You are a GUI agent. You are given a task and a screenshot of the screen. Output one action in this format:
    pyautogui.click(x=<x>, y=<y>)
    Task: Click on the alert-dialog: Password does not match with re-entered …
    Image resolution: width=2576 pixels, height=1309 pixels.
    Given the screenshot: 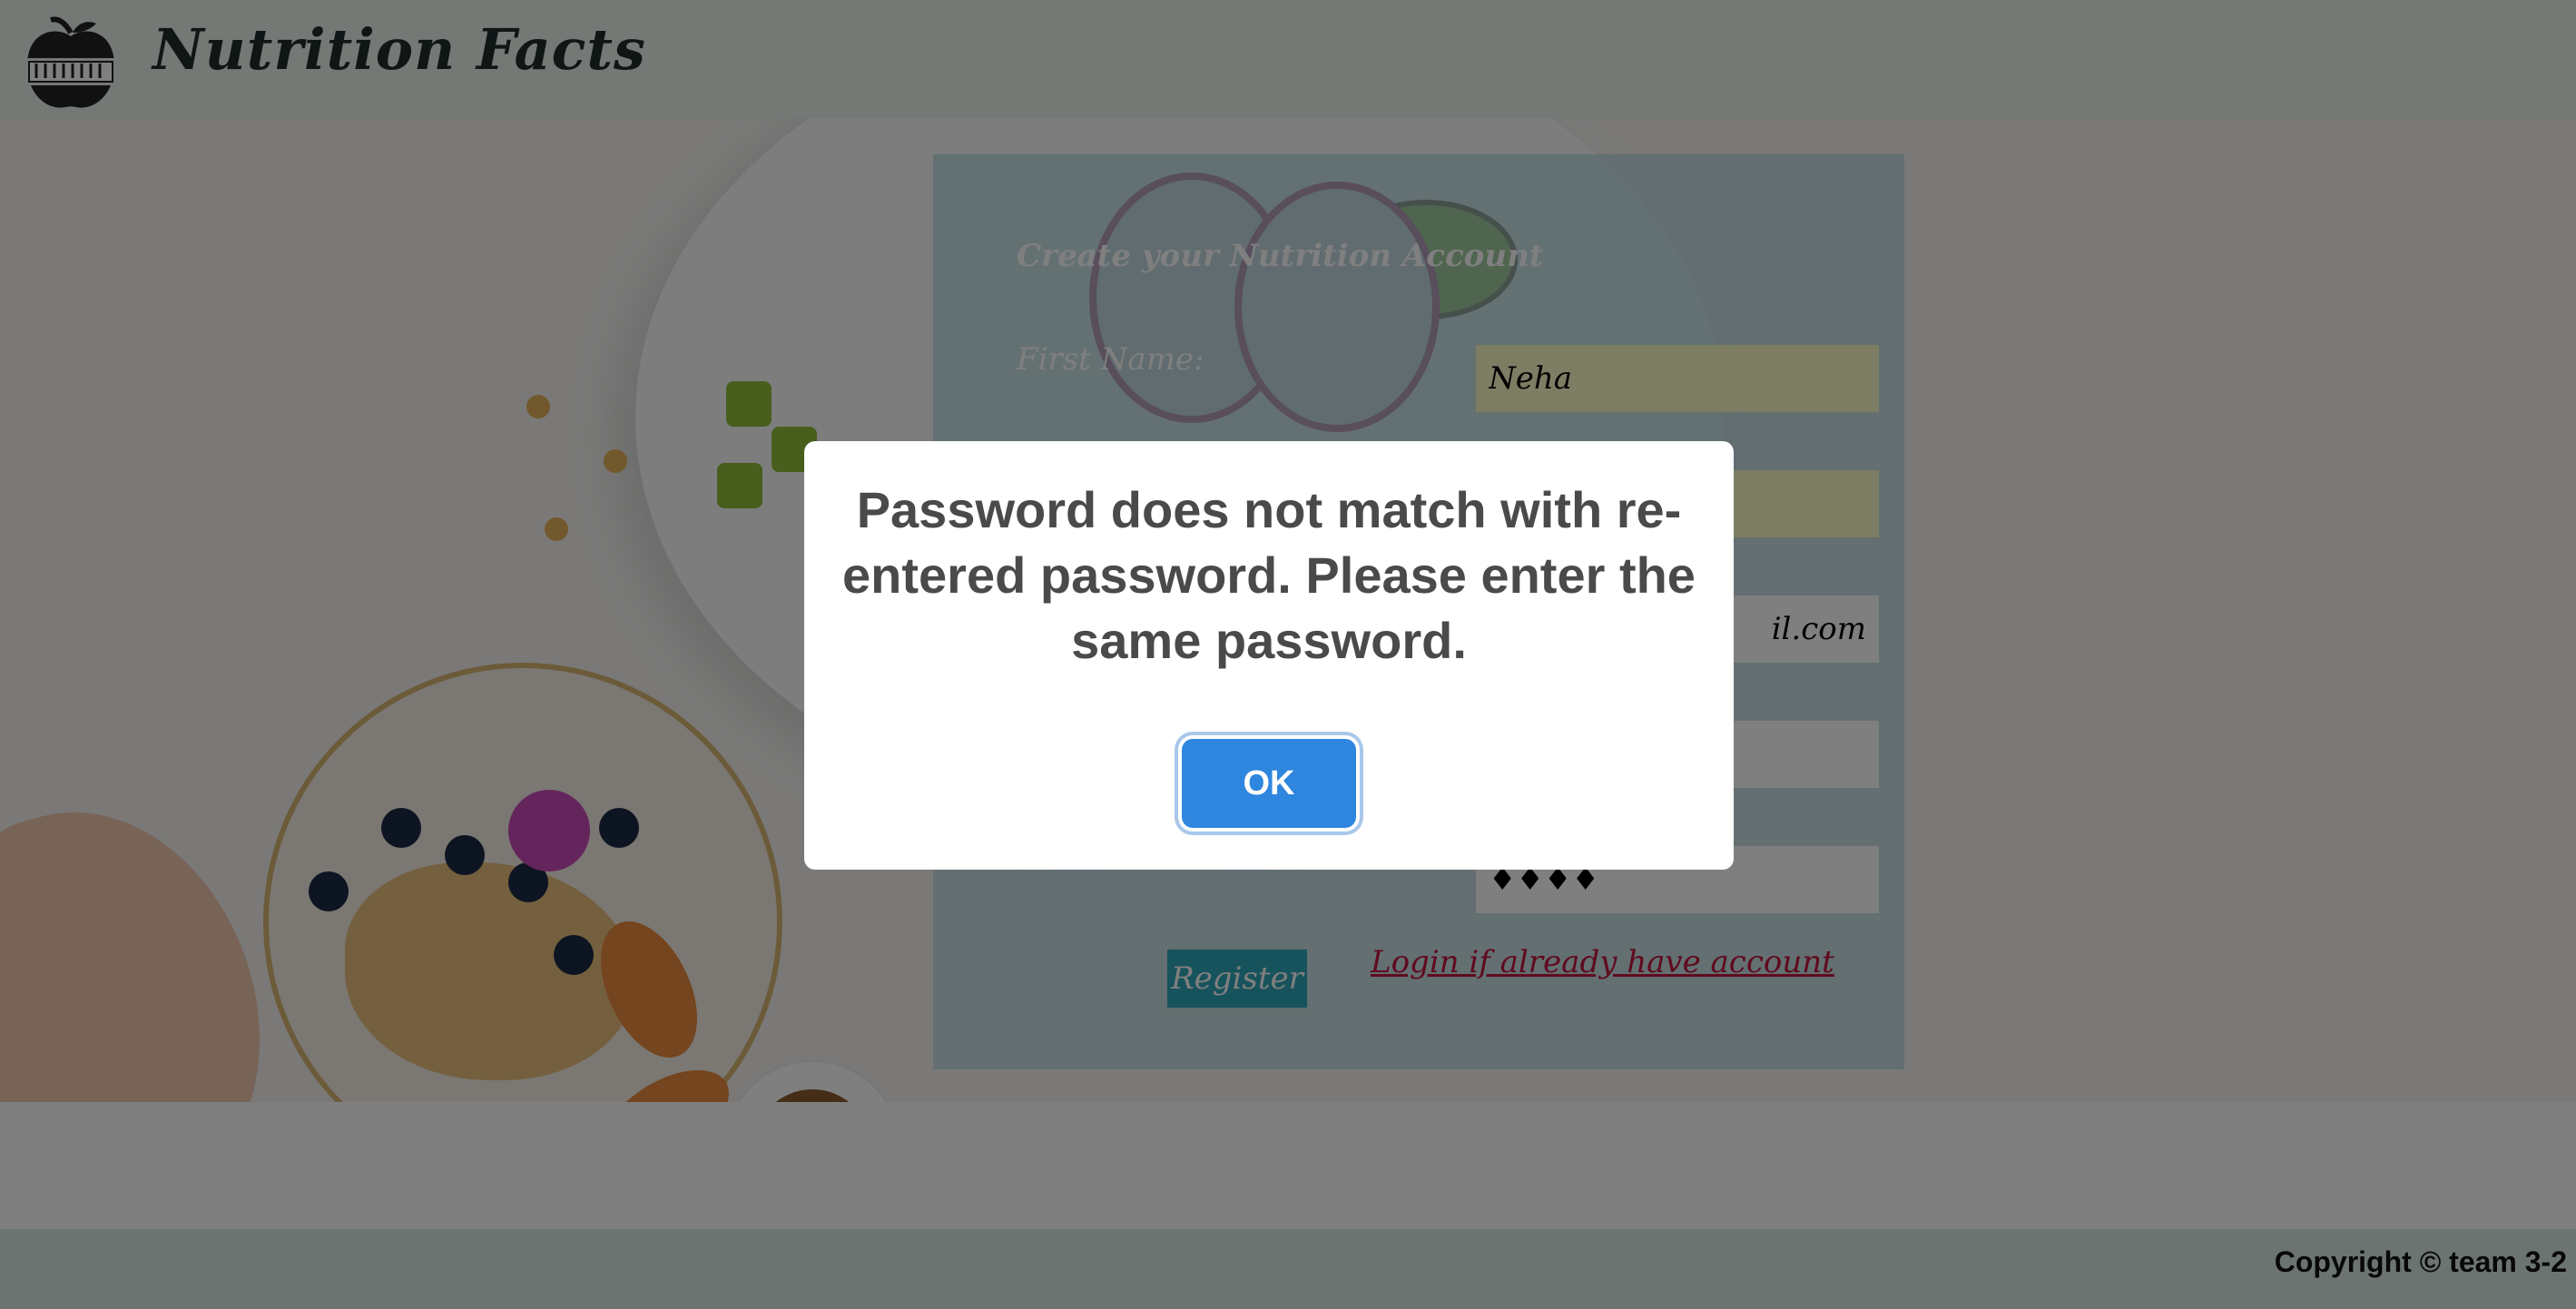 What is the action you would take?
    pyautogui.click(x=1269, y=655)
    